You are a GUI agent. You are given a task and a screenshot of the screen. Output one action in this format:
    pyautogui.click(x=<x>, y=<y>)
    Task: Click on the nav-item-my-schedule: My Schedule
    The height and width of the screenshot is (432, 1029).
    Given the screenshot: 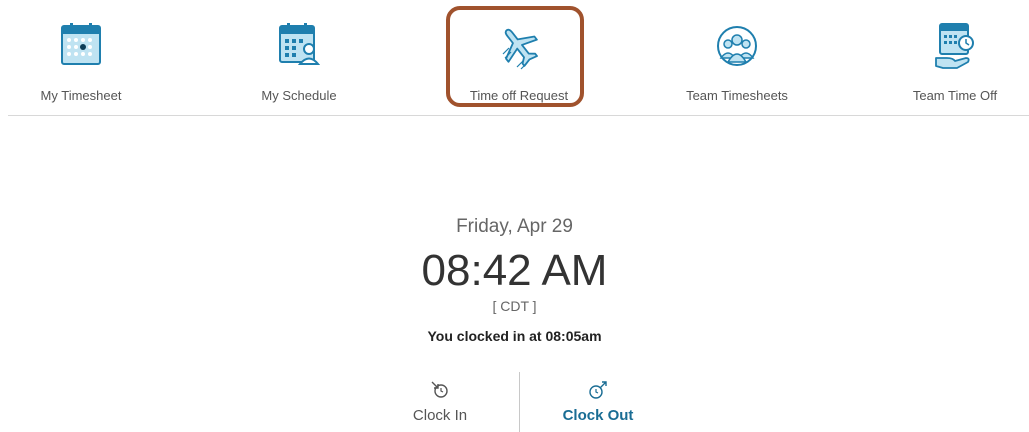 What is the action you would take?
    pyautogui.click(x=299, y=56)
    